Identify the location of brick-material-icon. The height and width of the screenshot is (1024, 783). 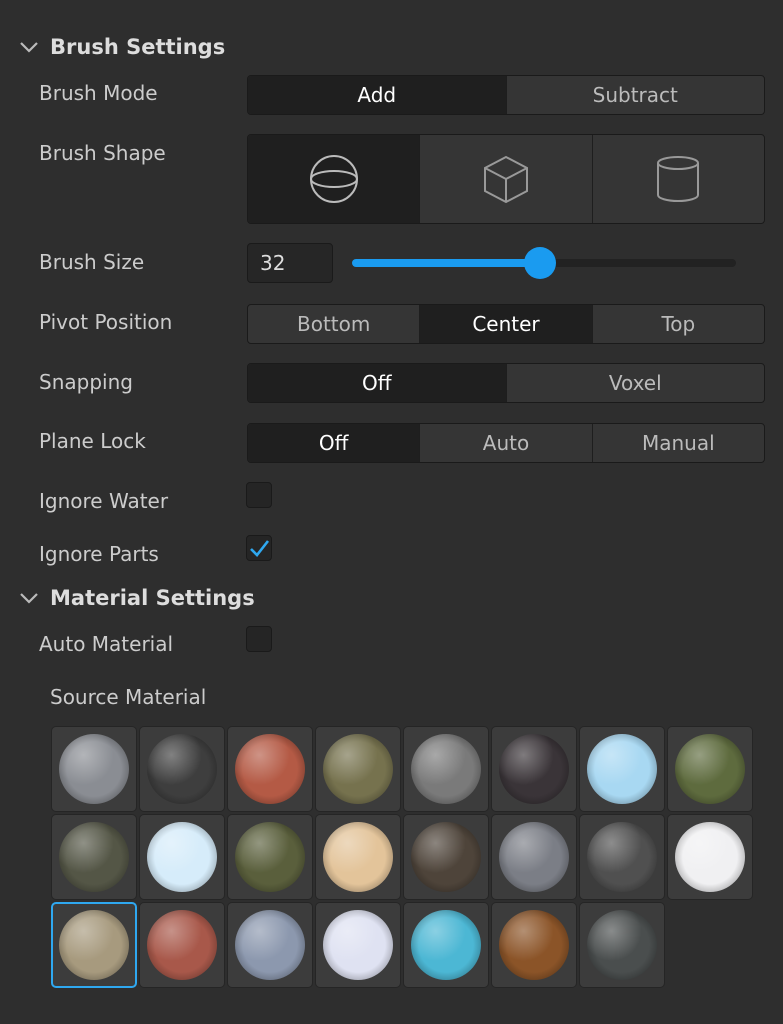
(270, 769).